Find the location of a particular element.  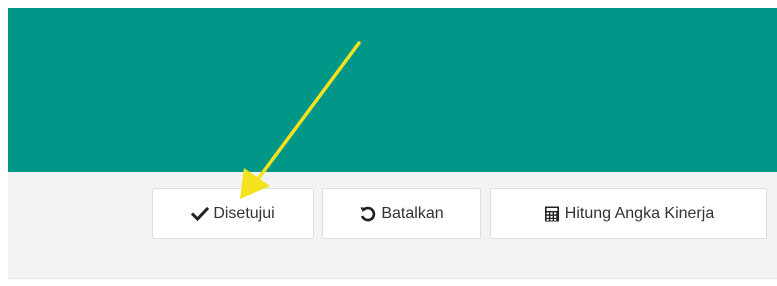

calculator-icon is located at coordinates (552, 214).